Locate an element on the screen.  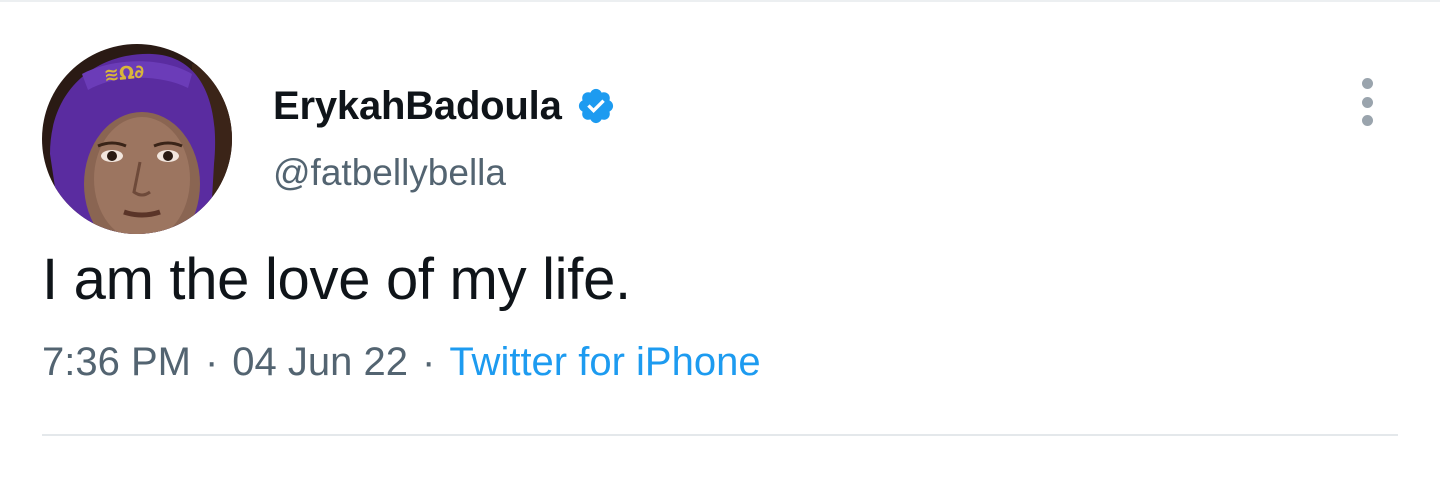
tweet-text: I am the love of my life. is located at coordinates (336, 279).